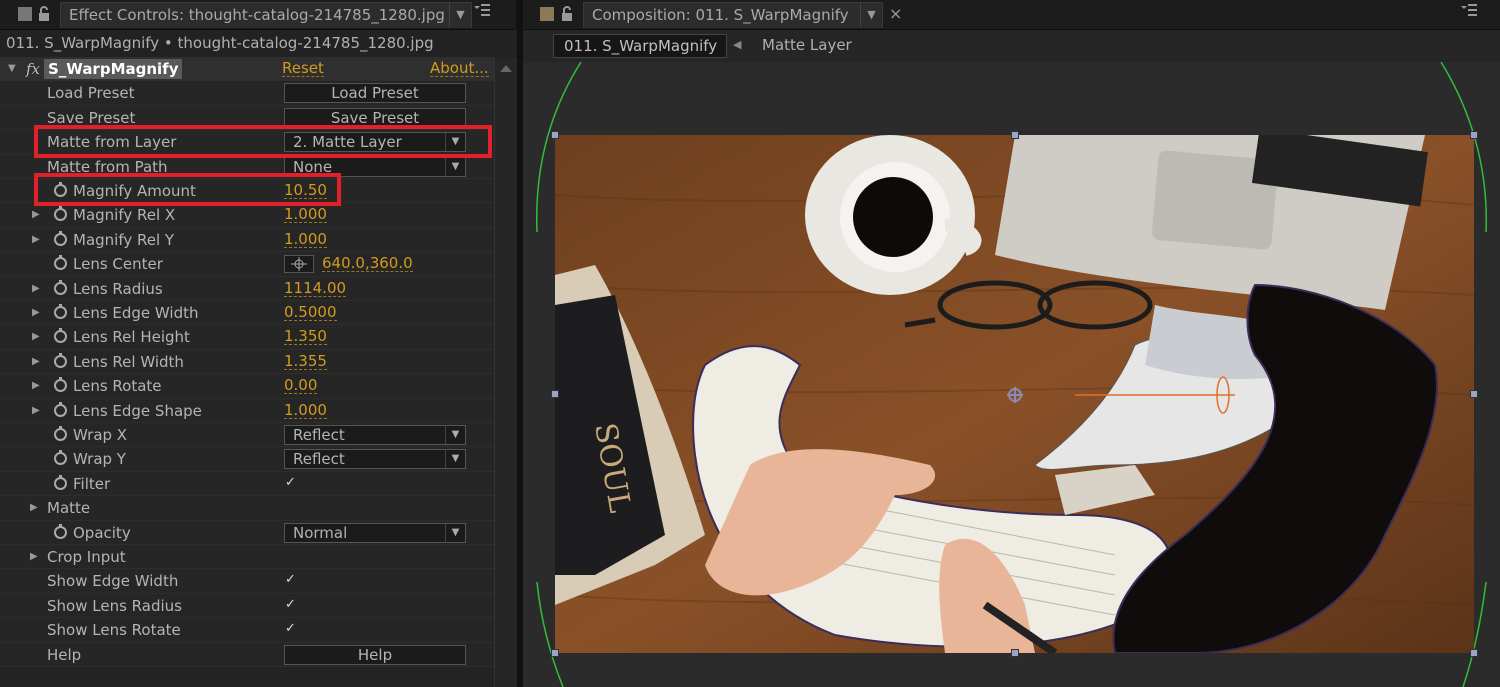 Image resolution: width=1500 pixels, height=687 pixels. Describe the element at coordinates (128, 361) in the screenshot. I see `property-label: Lens Rel Width` at that location.